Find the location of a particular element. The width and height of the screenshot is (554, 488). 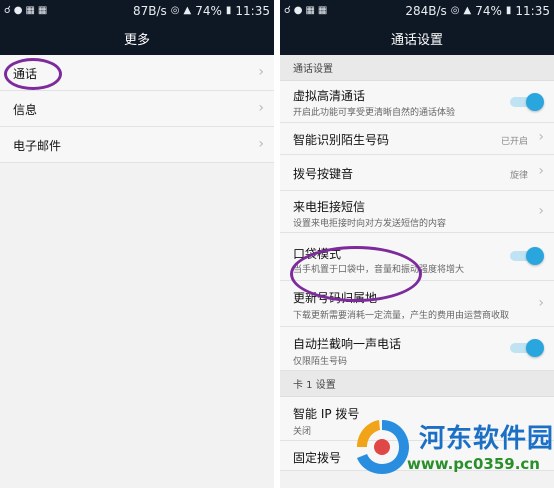

list-item-label: 信息 is located at coordinates (25, 110).